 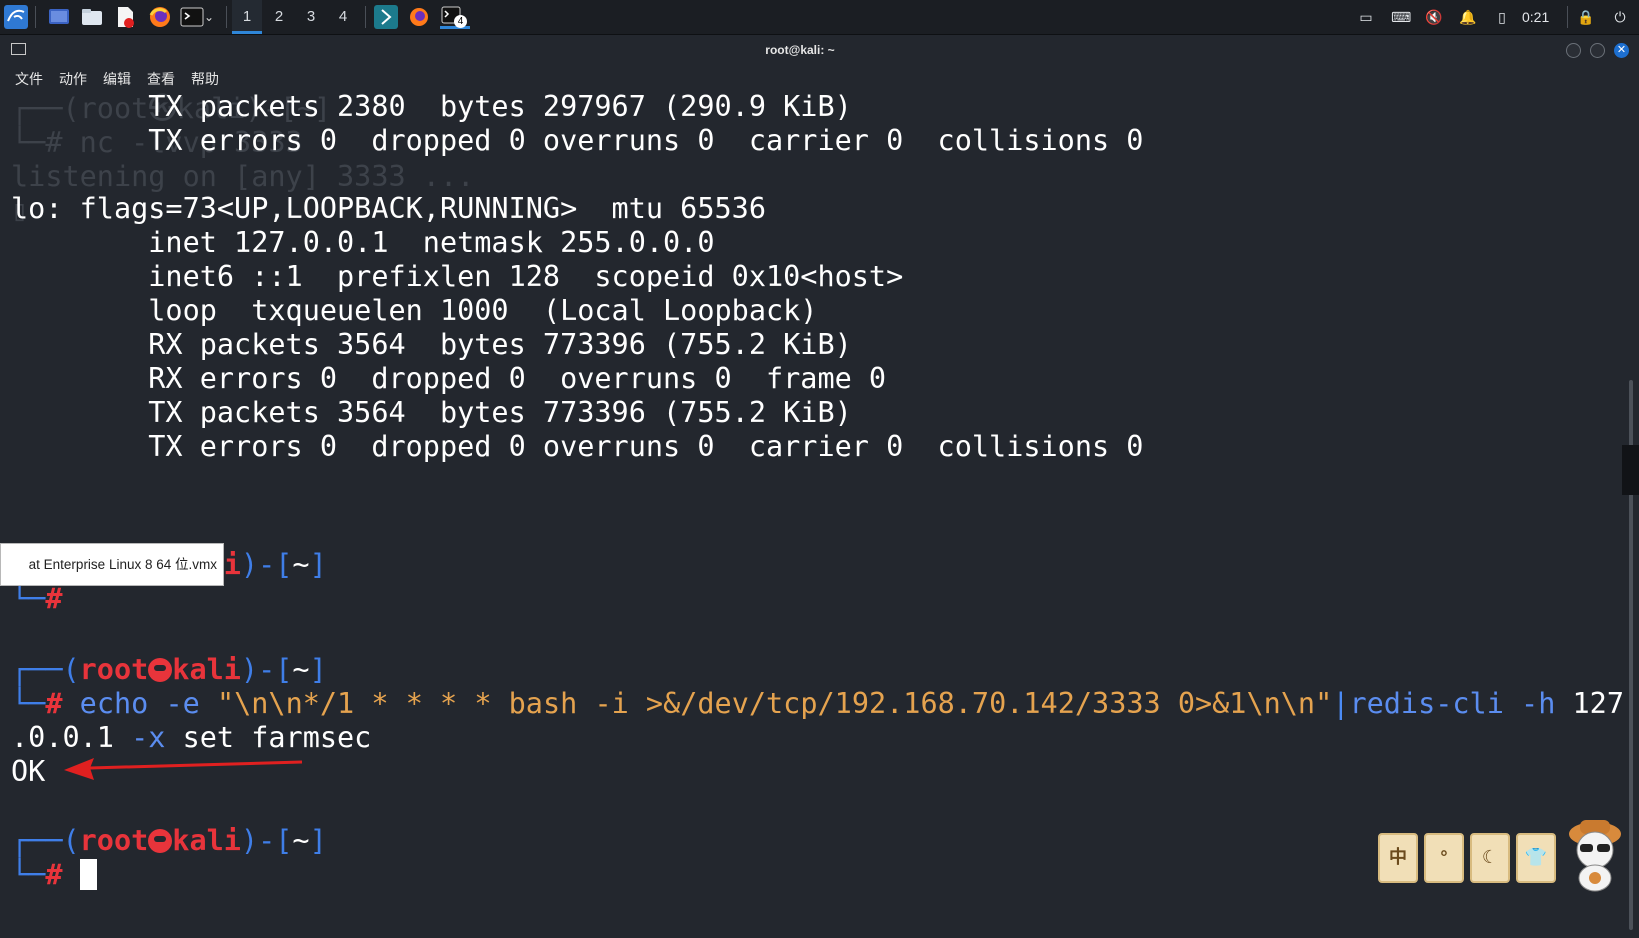 What do you see at coordinates (819, 79) in the screenshot?
I see `menubar: 文件 动作 编辑 查看 帮助` at bounding box center [819, 79].